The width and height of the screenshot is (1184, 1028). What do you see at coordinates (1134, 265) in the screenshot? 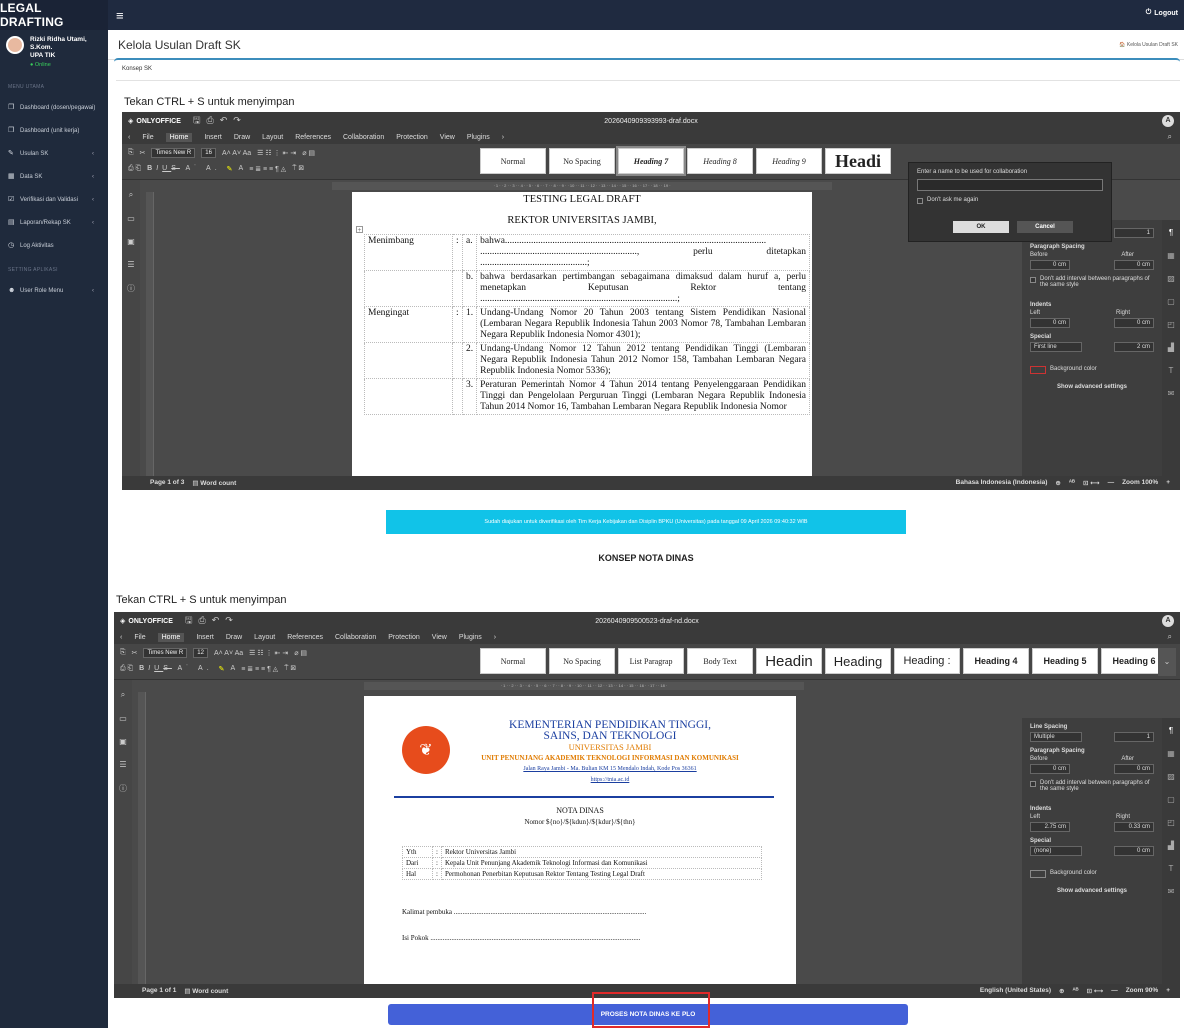
I see `spacing-after-input: 0 cm` at bounding box center [1134, 265].